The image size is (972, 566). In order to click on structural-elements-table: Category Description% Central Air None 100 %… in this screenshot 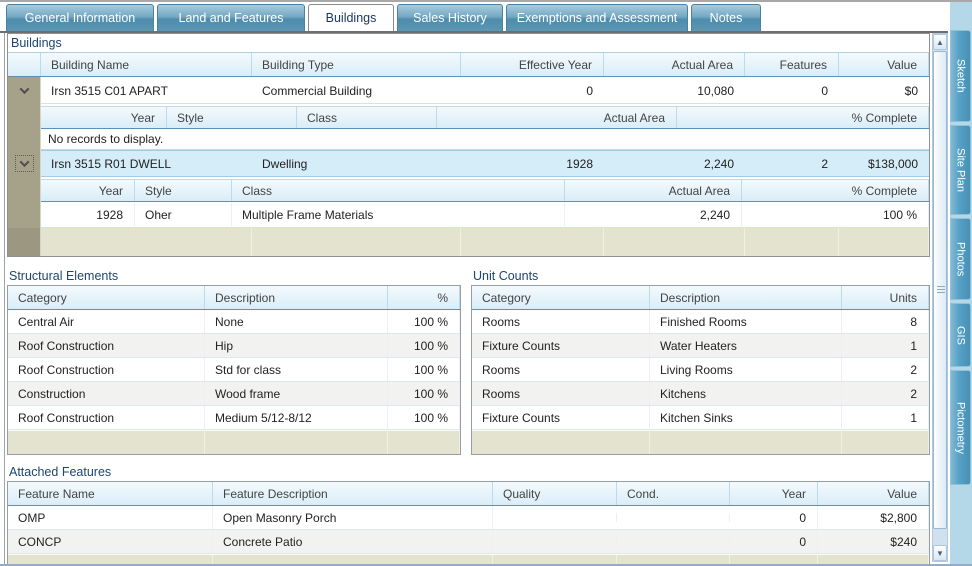, I will do `click(234, 370)`.